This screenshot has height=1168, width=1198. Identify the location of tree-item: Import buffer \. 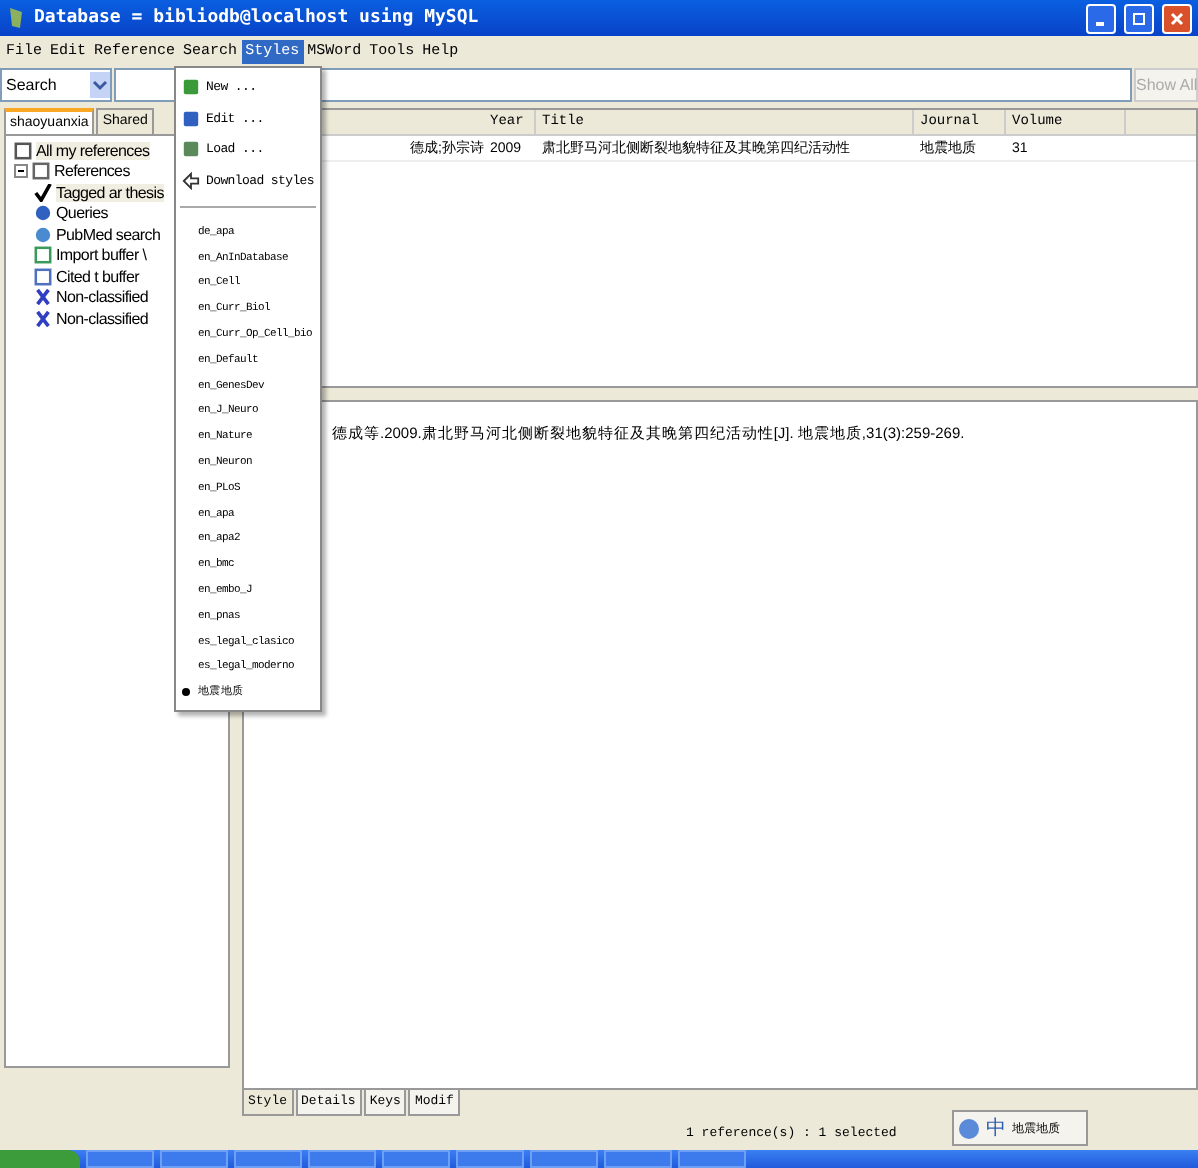
(101, 255).